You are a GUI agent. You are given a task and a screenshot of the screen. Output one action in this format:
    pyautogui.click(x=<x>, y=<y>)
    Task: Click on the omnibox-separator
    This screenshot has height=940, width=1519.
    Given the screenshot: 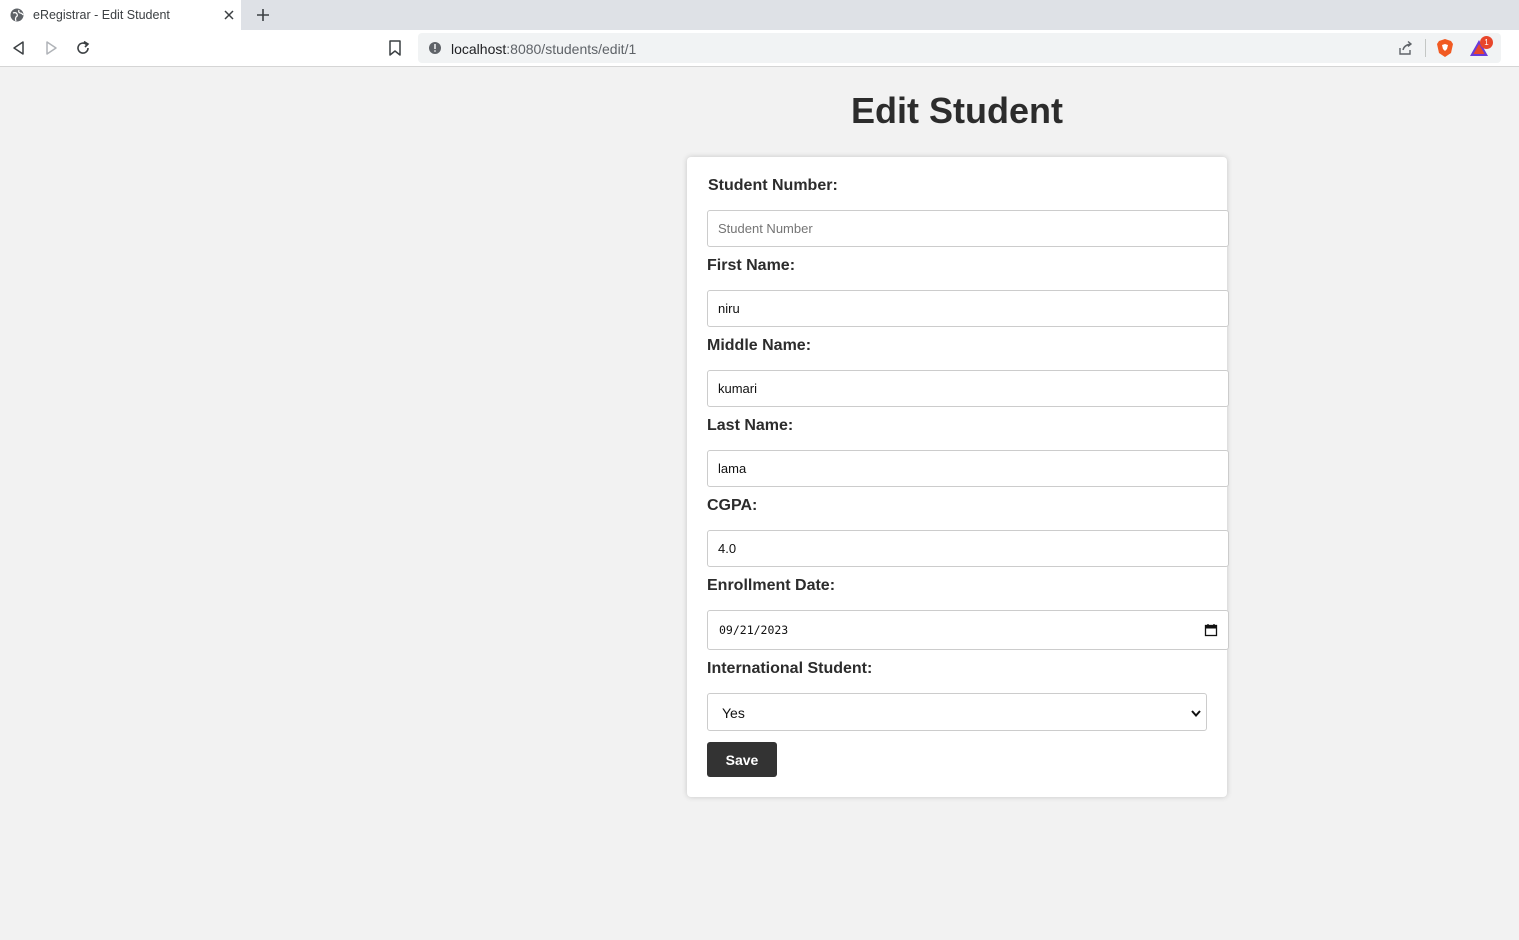 What is the action you would take?
    pyautogui.click(x=1425, y=48)
    